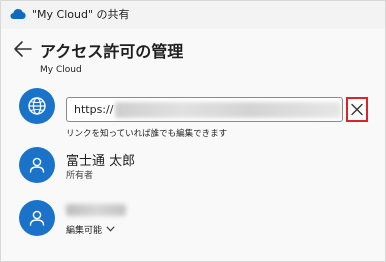 Image resolution: width=386 pixels, height=262 pixels. Describe the element at coordinates (18, 14) in the screenshot. I see `onedrive-cloud-icon` at that location.